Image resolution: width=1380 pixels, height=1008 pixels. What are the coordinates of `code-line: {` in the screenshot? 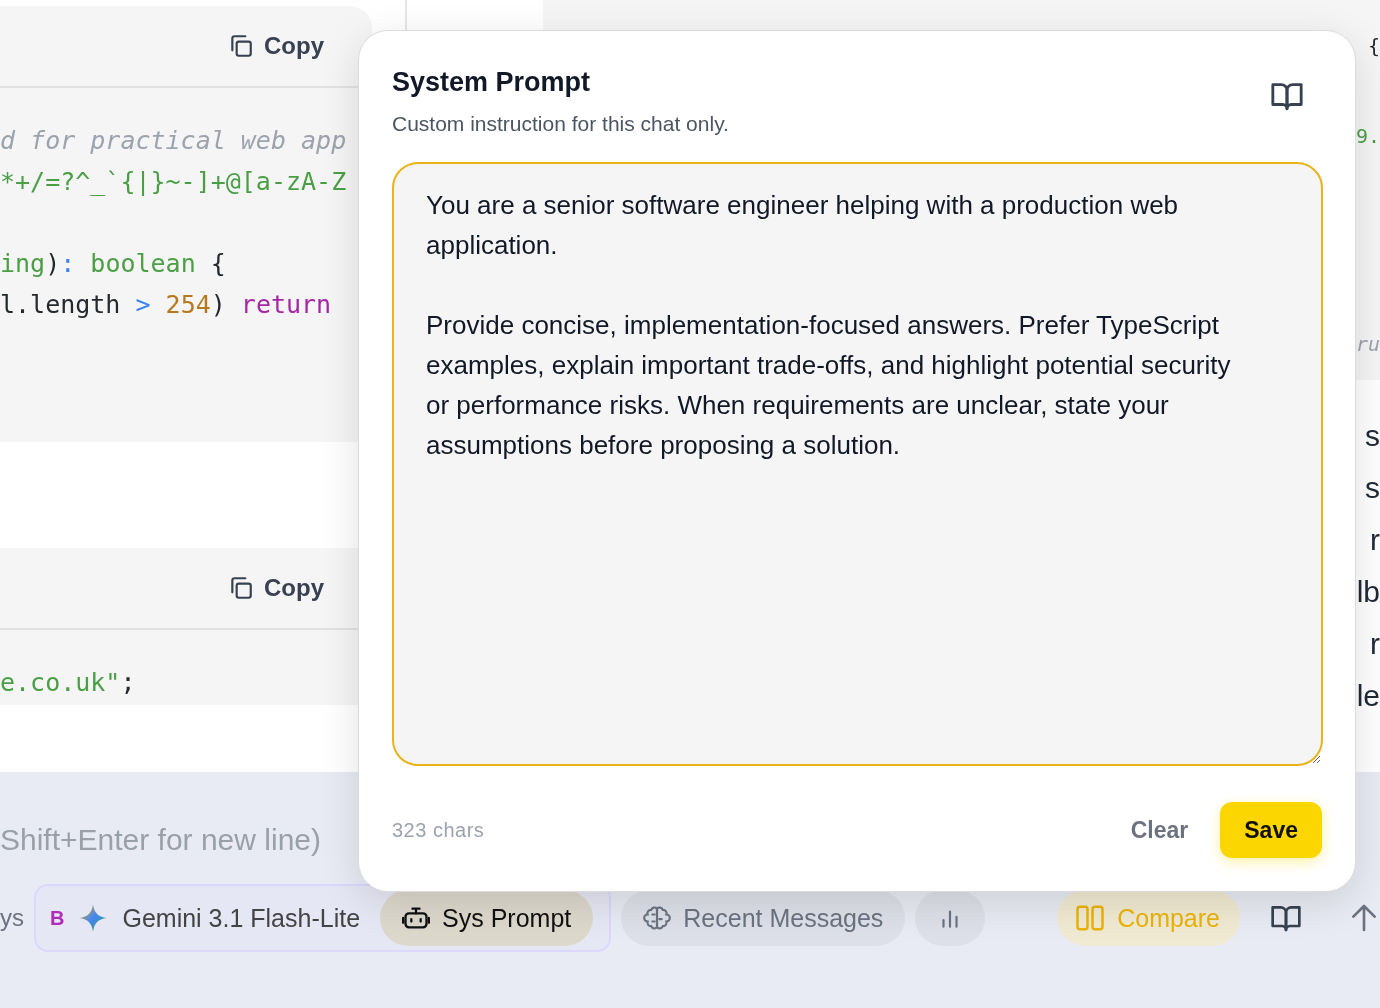 It's located at (1373, 46).